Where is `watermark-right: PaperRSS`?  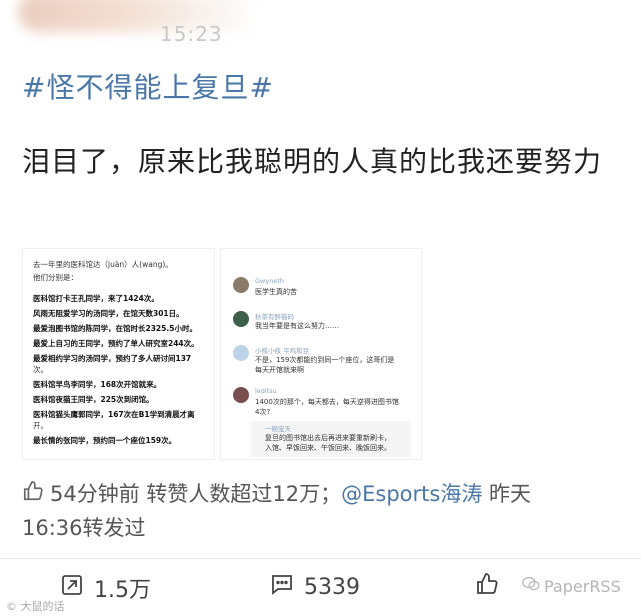 watermark-right: PaperRSS is located at coordinates (571, 586).